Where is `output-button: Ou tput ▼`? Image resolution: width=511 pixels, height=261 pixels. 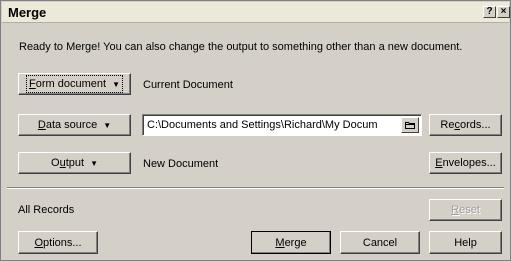 output-button: Ou tput ▼ is located at coordinates (74, 163).